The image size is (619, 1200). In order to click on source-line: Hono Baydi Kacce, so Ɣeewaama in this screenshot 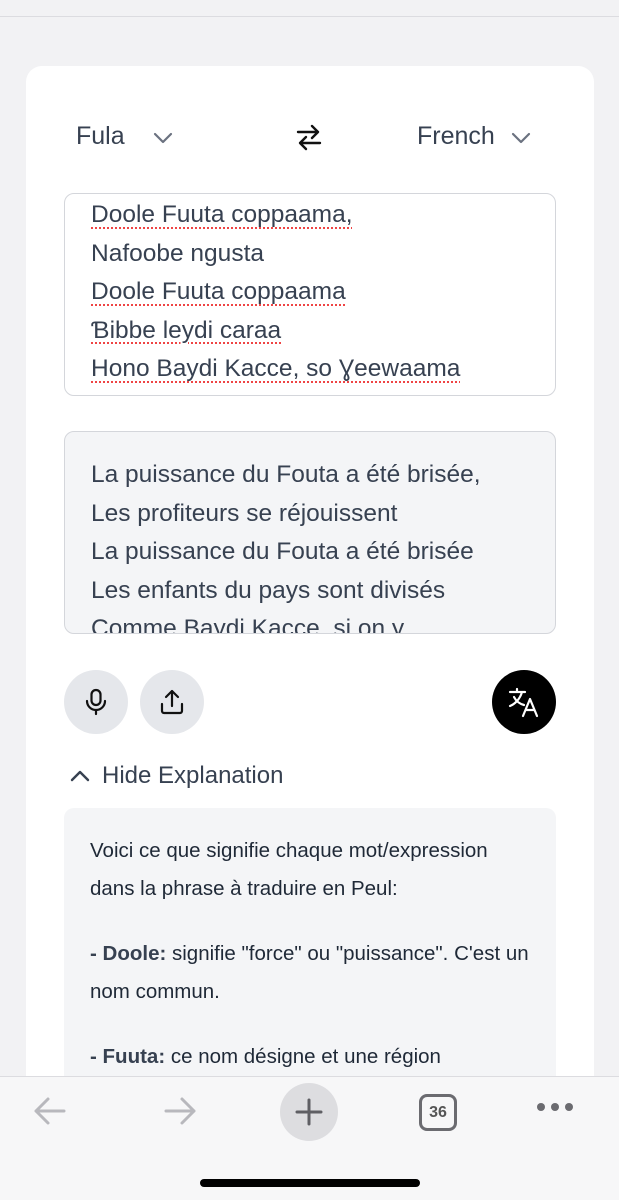, I will do `click(276, 368)`.